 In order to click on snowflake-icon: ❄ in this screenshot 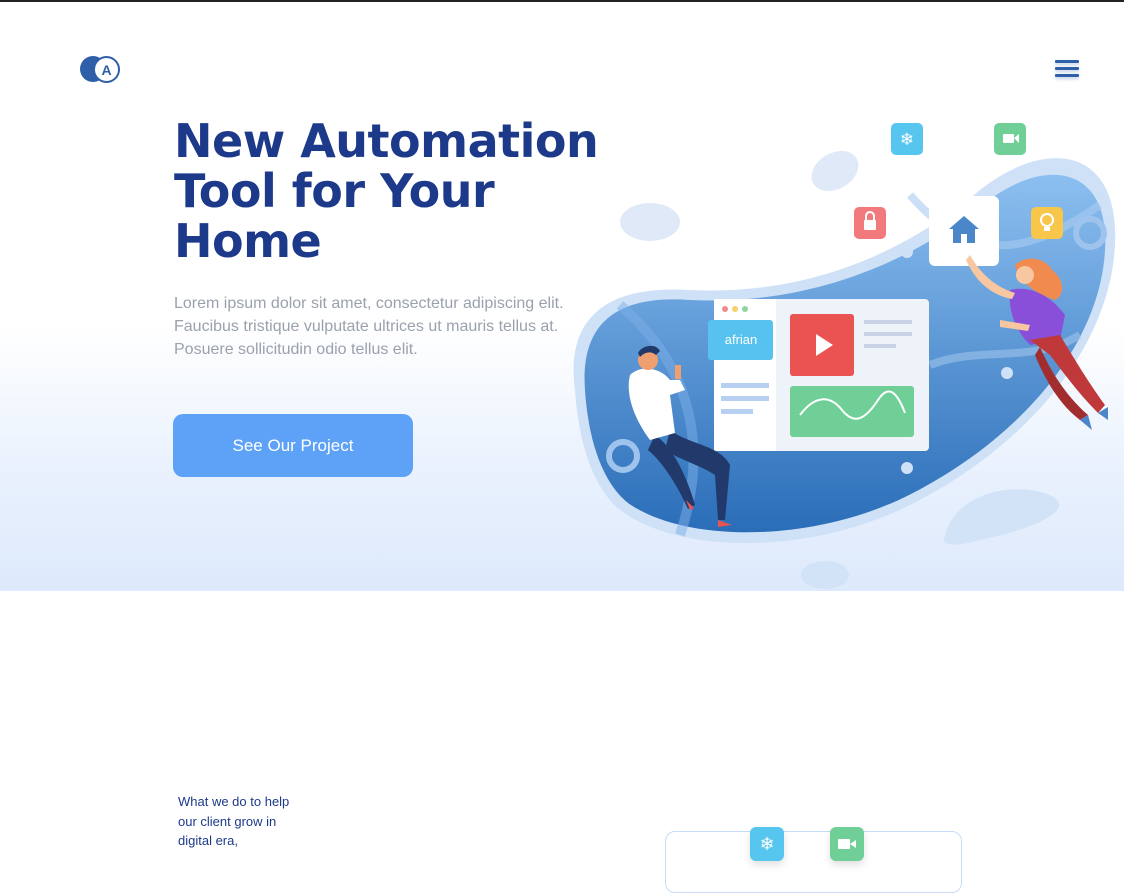, I will do `click(767, 844)`.